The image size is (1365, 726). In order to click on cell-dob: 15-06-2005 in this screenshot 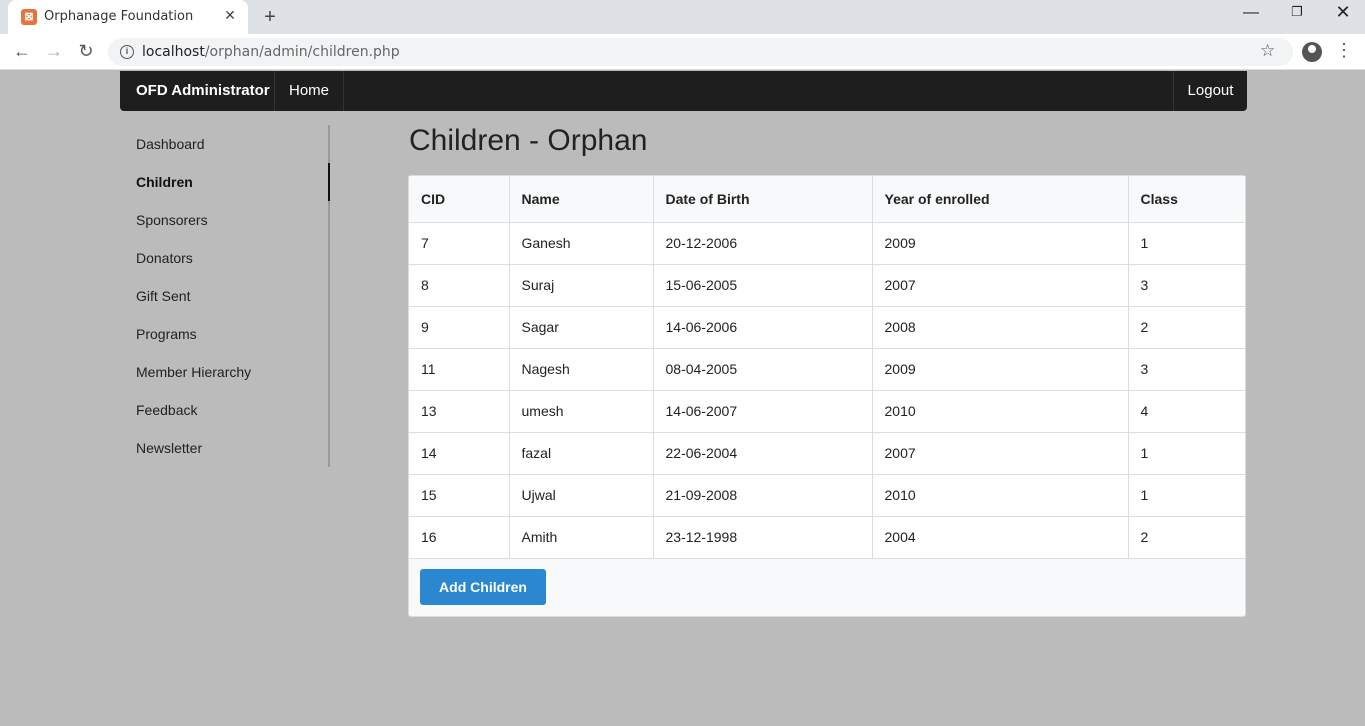, I will do `click(763, 285)`.